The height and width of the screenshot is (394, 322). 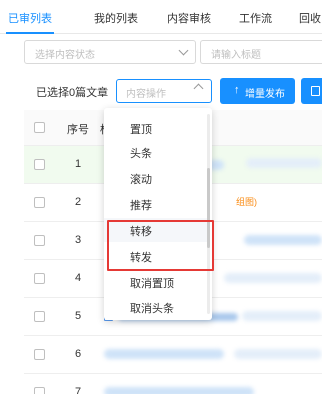 I want to click on menu-item-cancel-headline: 取消头条, so click(x=156, y=307).